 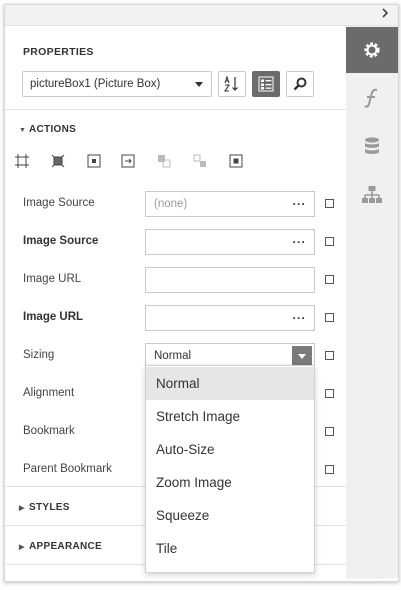 What do you see at coordinates (53, 129) in the screenshot?
I see `section-actions-label: ACTIONS` at bounding box center [53, 129].